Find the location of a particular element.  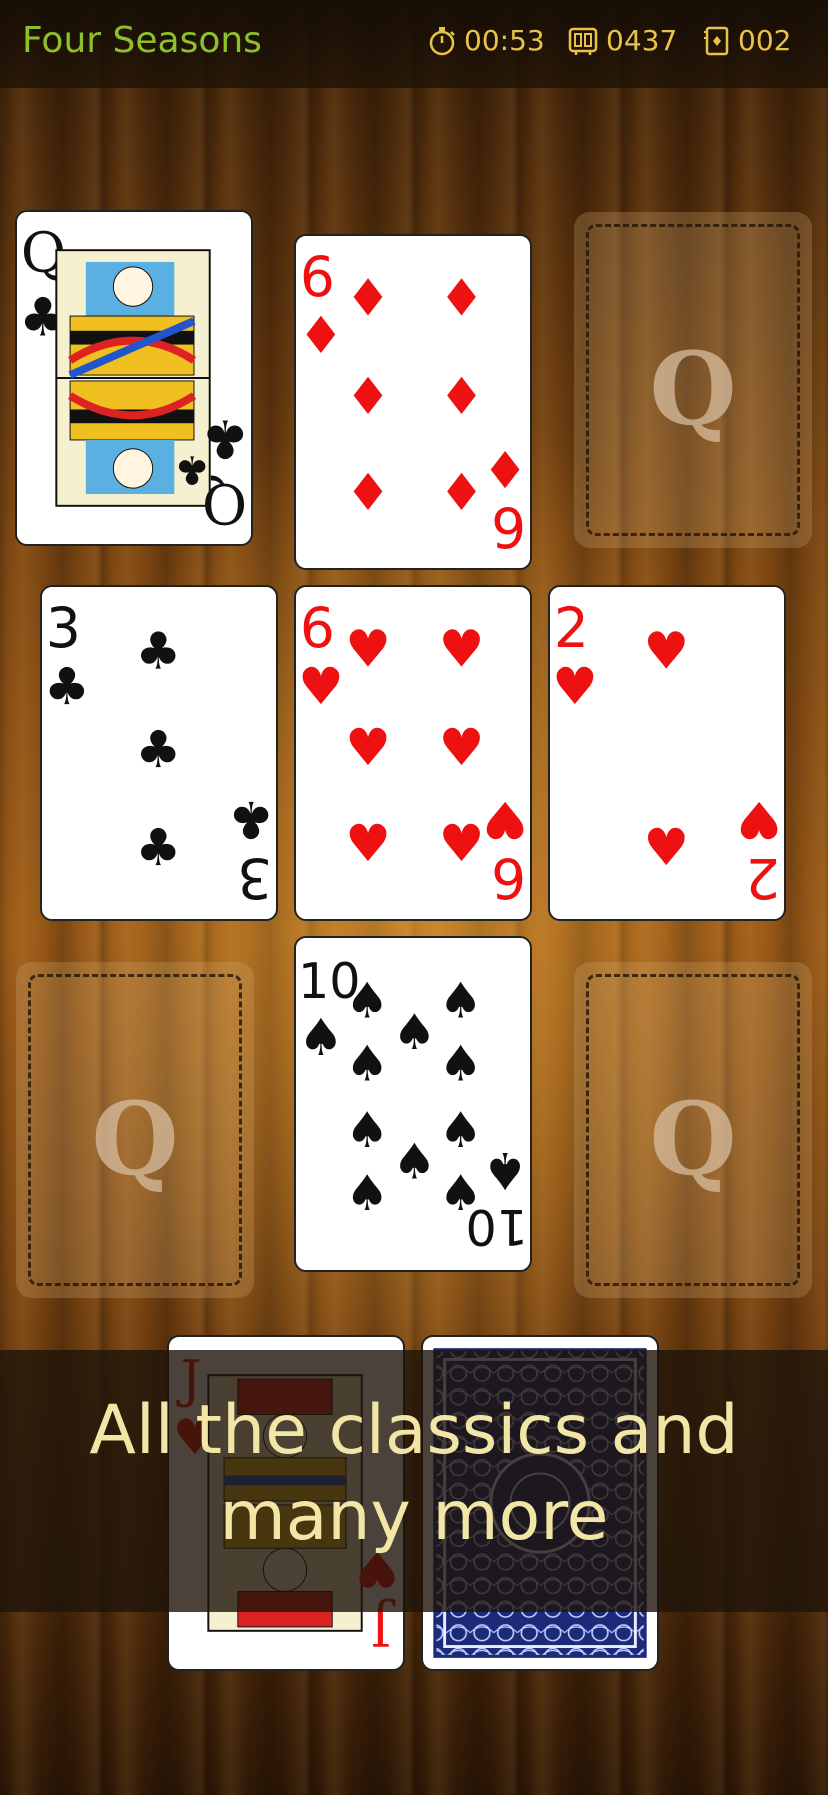

foundation-slot-bottom-left: Q is located at coordinates (135, 1130).